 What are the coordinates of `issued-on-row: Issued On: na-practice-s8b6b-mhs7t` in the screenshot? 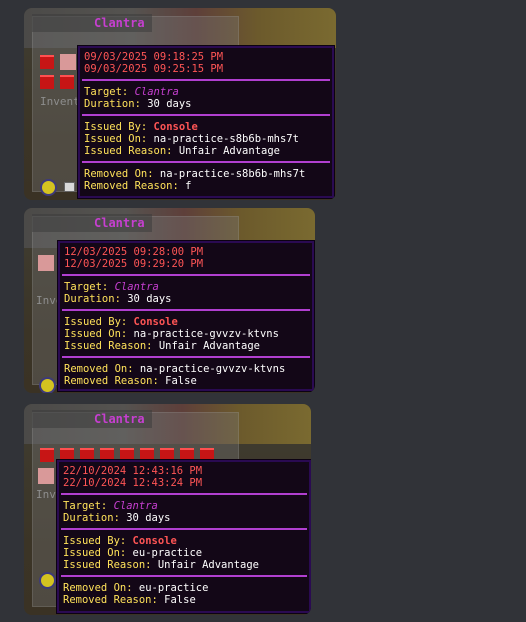 It's located at (206, 139).